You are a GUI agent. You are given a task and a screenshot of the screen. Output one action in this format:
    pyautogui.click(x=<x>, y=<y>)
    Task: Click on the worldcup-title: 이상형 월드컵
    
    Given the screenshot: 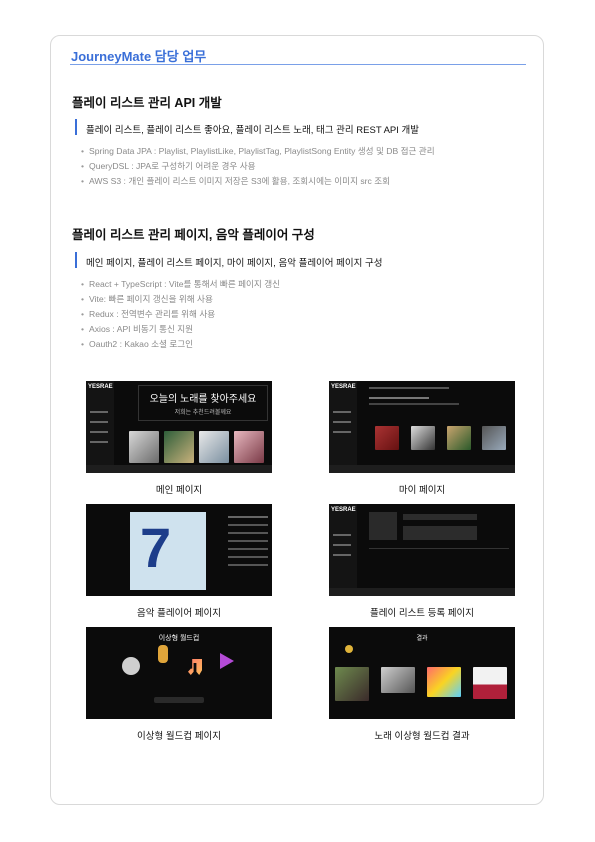 What is the action you would take?
    pyautogui.click(x=179, y=638)
    